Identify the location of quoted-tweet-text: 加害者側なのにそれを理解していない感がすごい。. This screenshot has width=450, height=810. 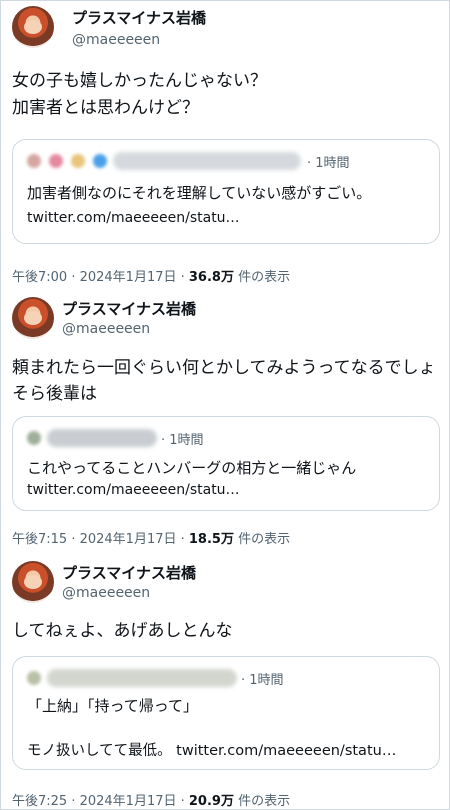
(199, 193).